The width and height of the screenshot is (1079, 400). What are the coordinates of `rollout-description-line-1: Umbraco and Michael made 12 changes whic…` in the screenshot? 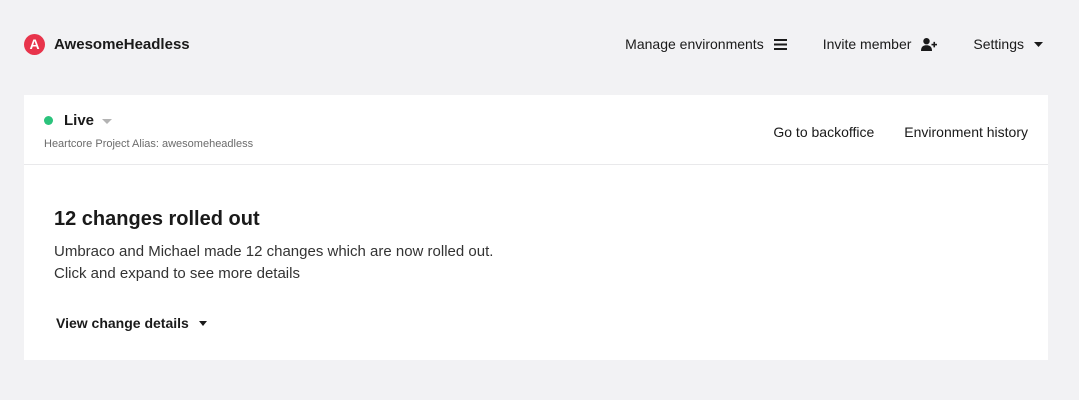 It's located at (274, 251).